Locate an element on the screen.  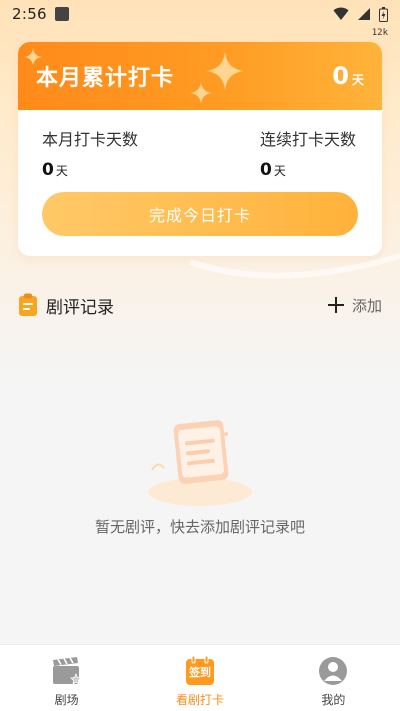
nav-label: 看剧打卡 is located at coordinates (199, 700).